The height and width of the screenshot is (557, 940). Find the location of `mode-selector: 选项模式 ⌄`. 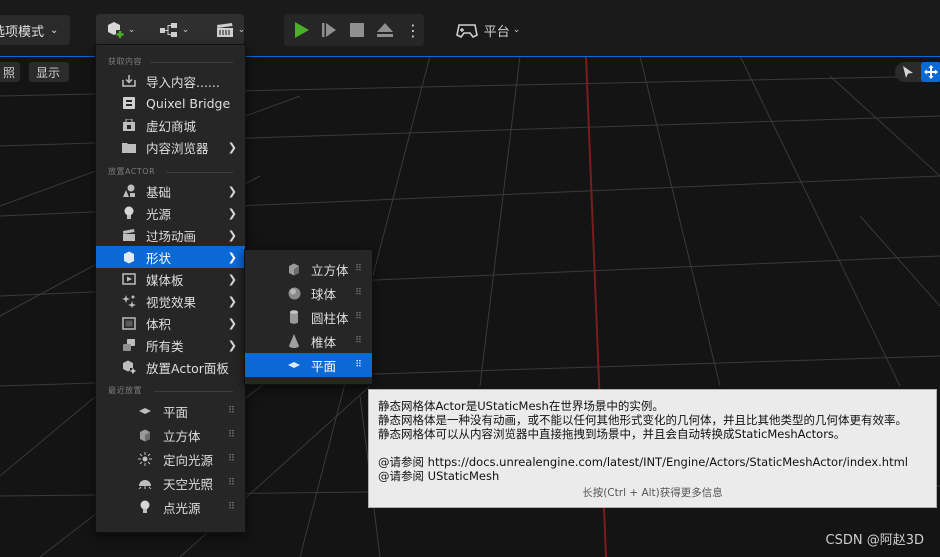

mode-selector: 选项模式 ⌄ is located at coordinates (35, 30).